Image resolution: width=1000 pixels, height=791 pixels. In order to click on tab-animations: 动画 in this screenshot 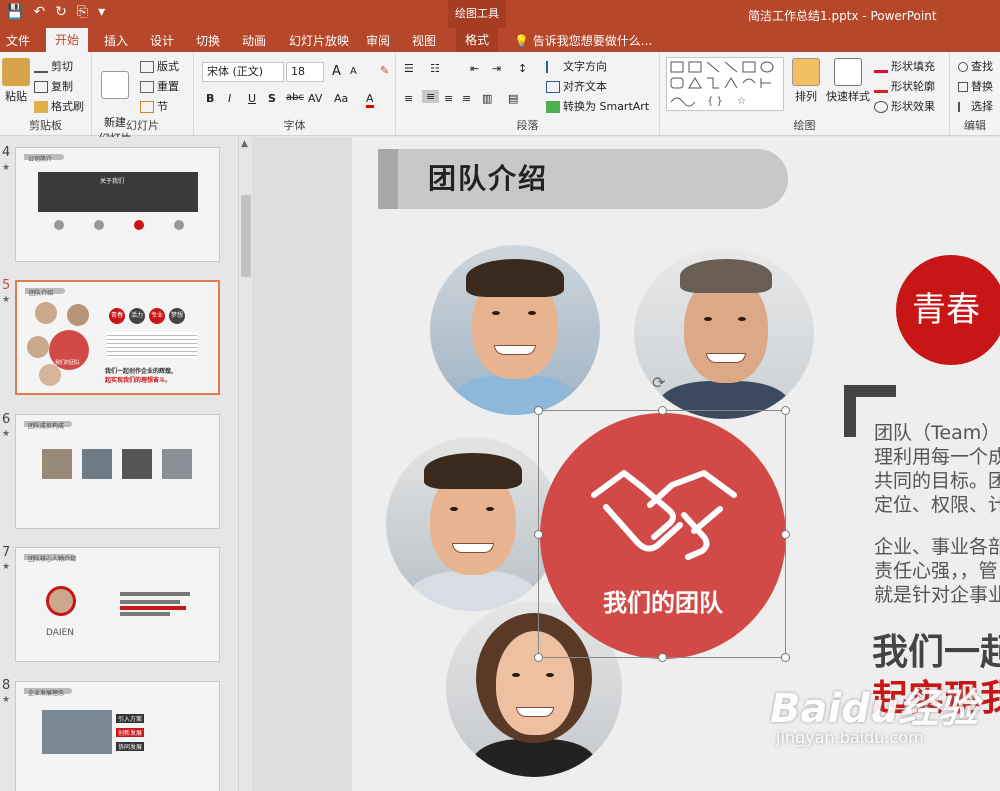, I will do `click(254, 40)`.